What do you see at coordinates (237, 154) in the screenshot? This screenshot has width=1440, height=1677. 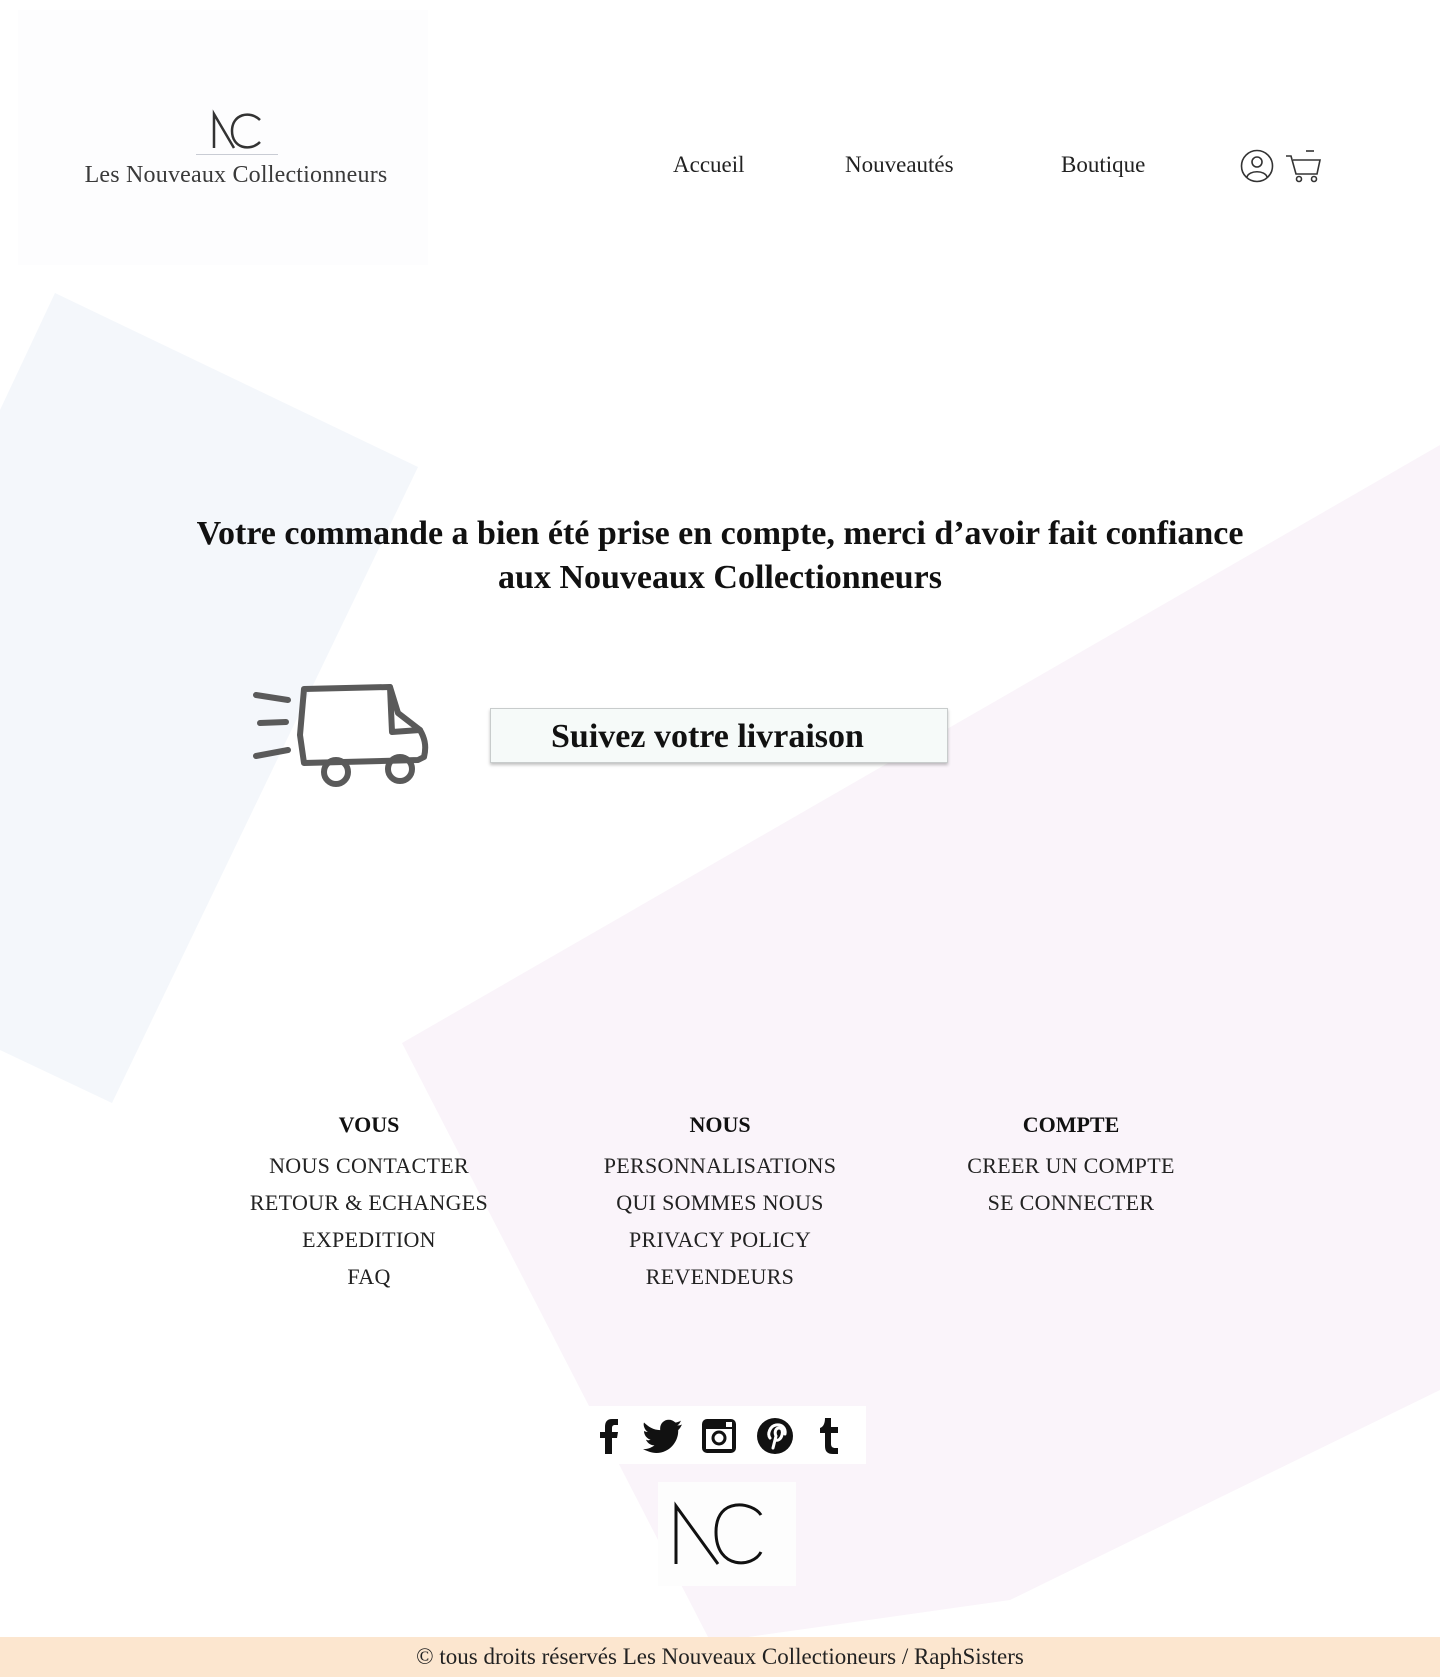 I see `logo-divider` at bounding box center [237, 154].